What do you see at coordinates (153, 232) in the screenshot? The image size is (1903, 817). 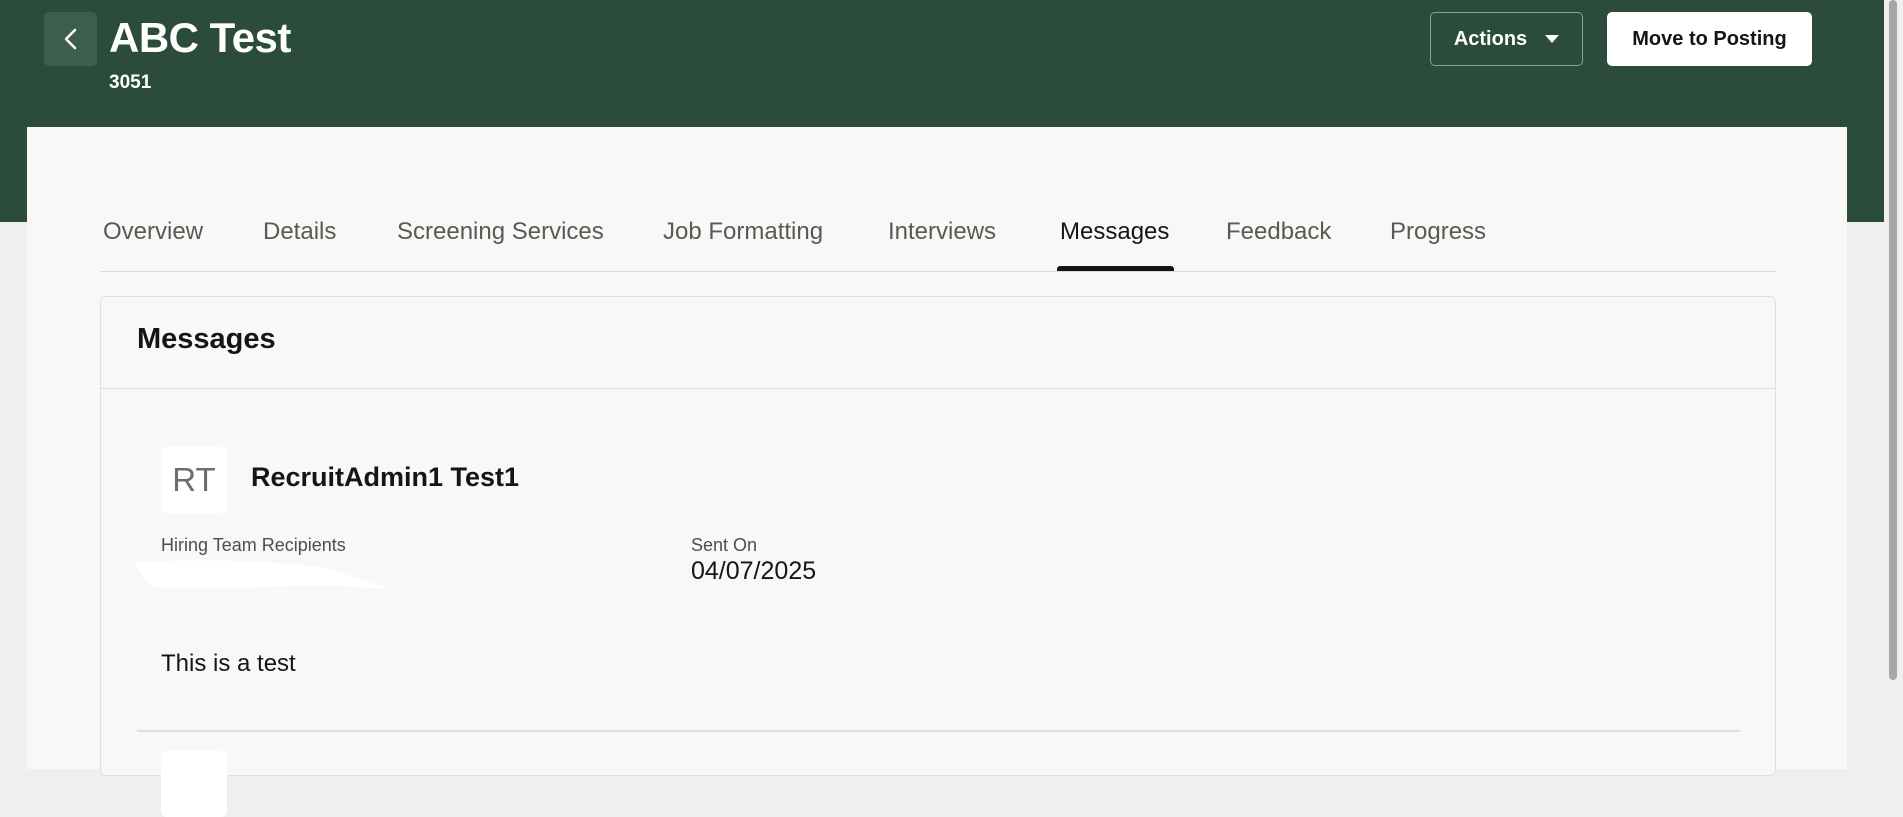 I see `tab-overview: Overview` at bounding box center [153, 232].